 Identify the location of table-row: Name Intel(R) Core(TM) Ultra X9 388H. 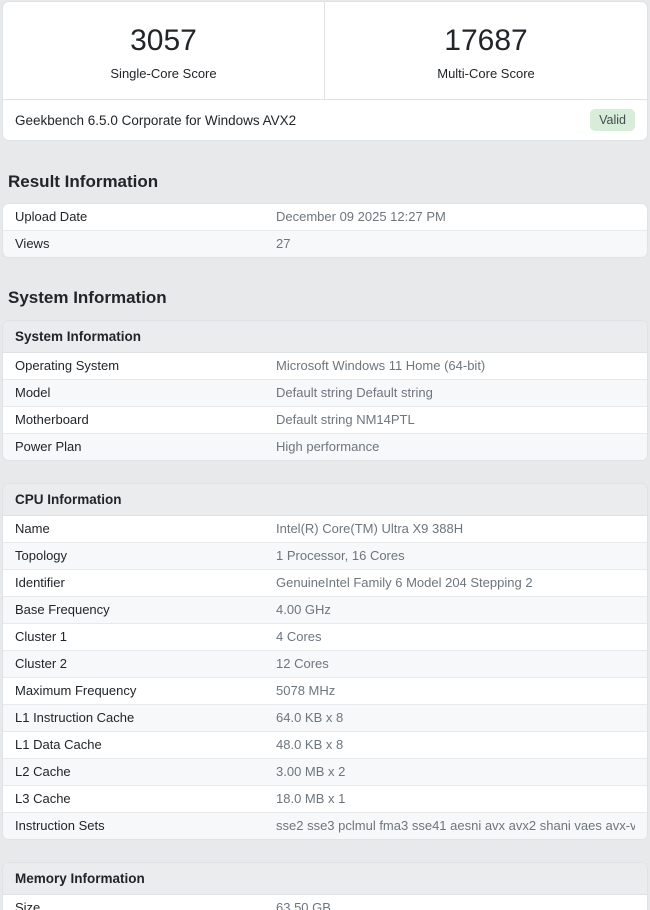
(325, 528).